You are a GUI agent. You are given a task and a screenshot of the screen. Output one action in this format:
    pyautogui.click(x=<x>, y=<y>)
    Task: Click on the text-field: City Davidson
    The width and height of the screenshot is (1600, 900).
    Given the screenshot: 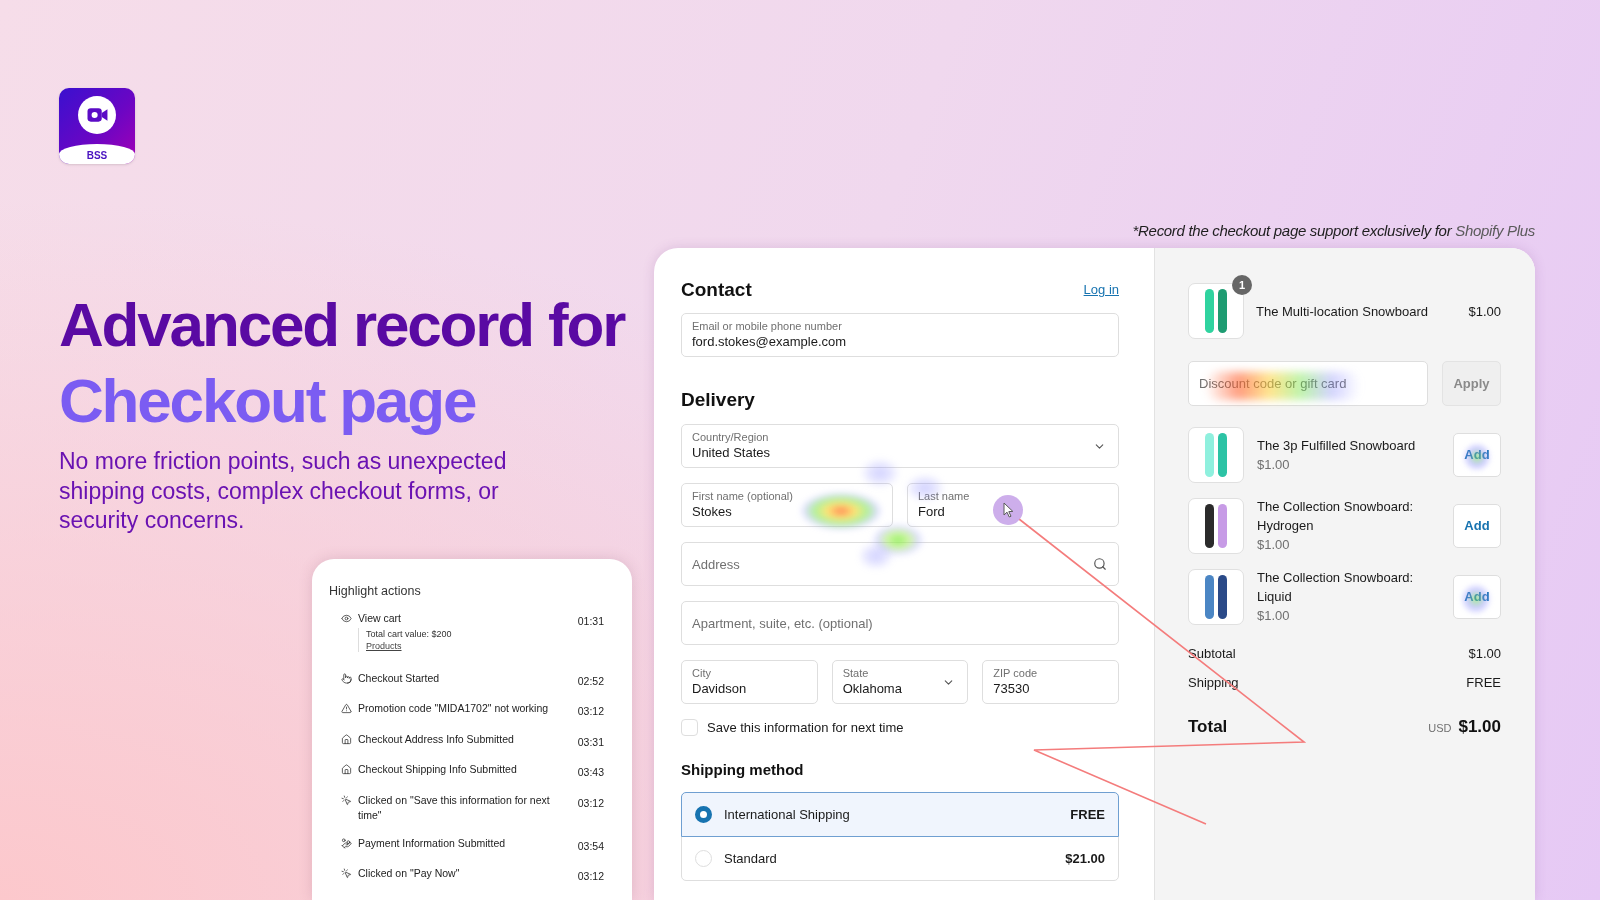 What is the action you would take?
    pyautogui.click(x=749, y=682)
    